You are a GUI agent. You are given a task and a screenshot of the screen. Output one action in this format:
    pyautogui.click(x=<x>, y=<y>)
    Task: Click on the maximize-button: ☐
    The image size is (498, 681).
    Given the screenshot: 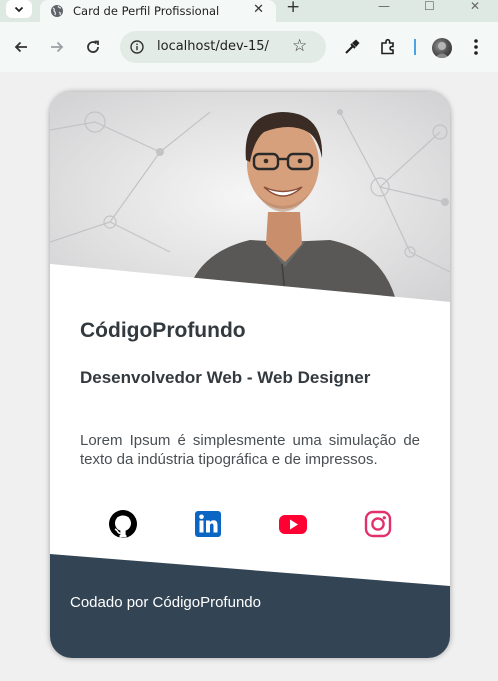 What is the action you would take?
    pyautogui.click(x=429, y=6)
    